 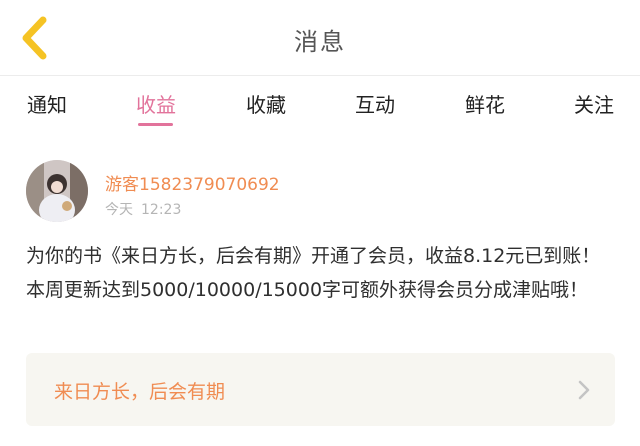 I want to click on message-date: 今天, so click(x=119, y=210).